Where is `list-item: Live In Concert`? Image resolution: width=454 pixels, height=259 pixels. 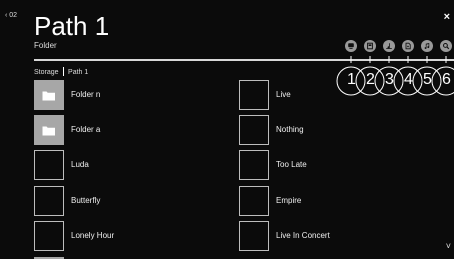 list-item: Live In Concert is located at coordinates (334, 236).